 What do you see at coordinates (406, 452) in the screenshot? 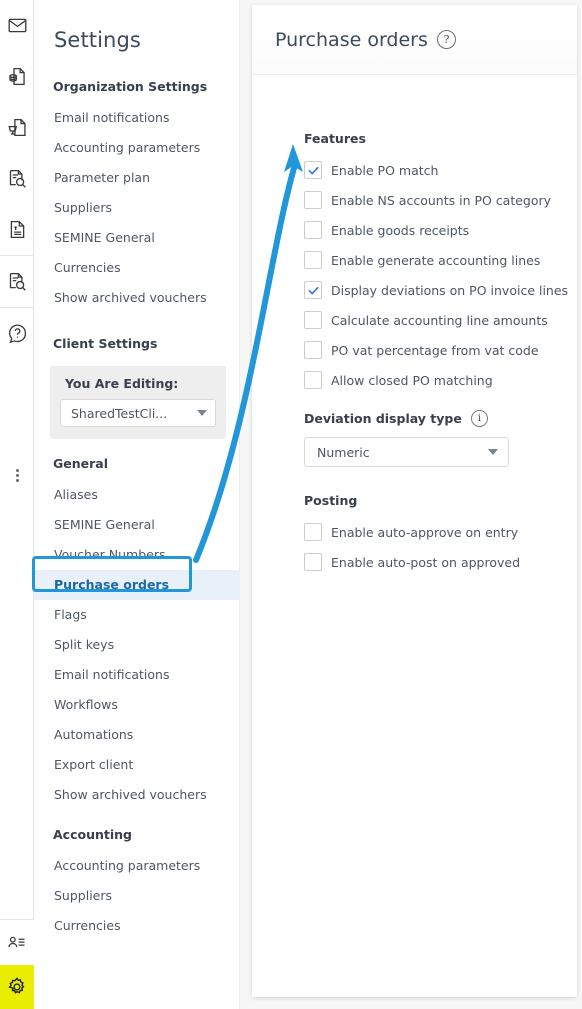
I see `deviation-display-type-select: Numeric` at bounding box center [406, 452].